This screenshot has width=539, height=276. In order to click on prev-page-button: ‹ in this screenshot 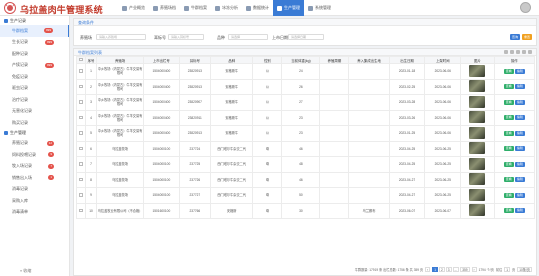, I will do `click(428, 269)`.